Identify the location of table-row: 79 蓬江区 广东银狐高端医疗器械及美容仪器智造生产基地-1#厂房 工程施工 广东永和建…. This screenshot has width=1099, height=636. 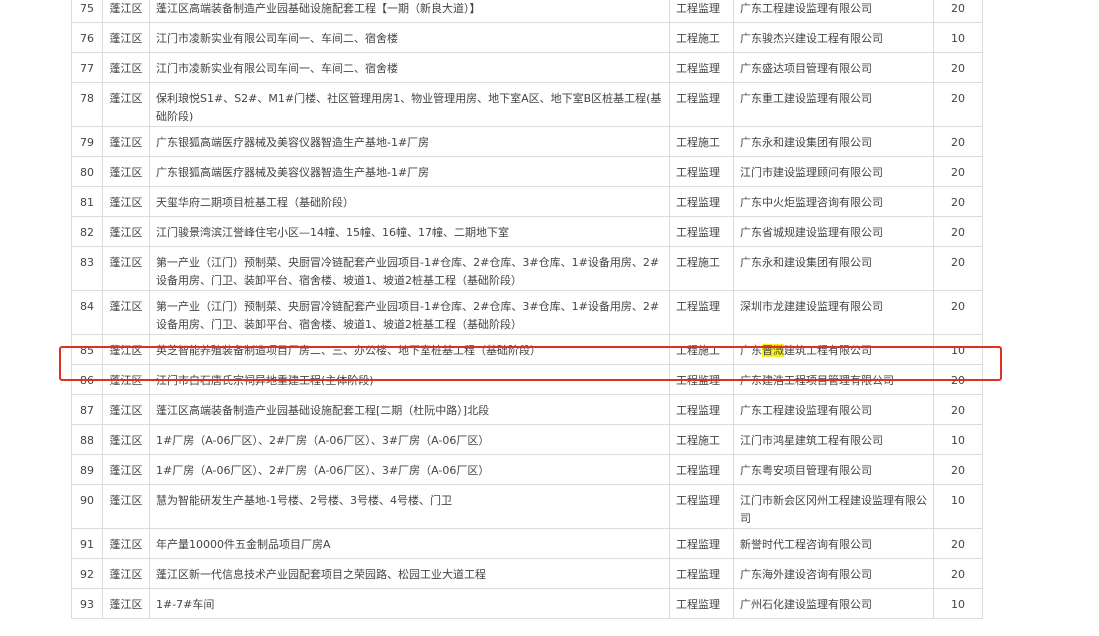
(527, 141).